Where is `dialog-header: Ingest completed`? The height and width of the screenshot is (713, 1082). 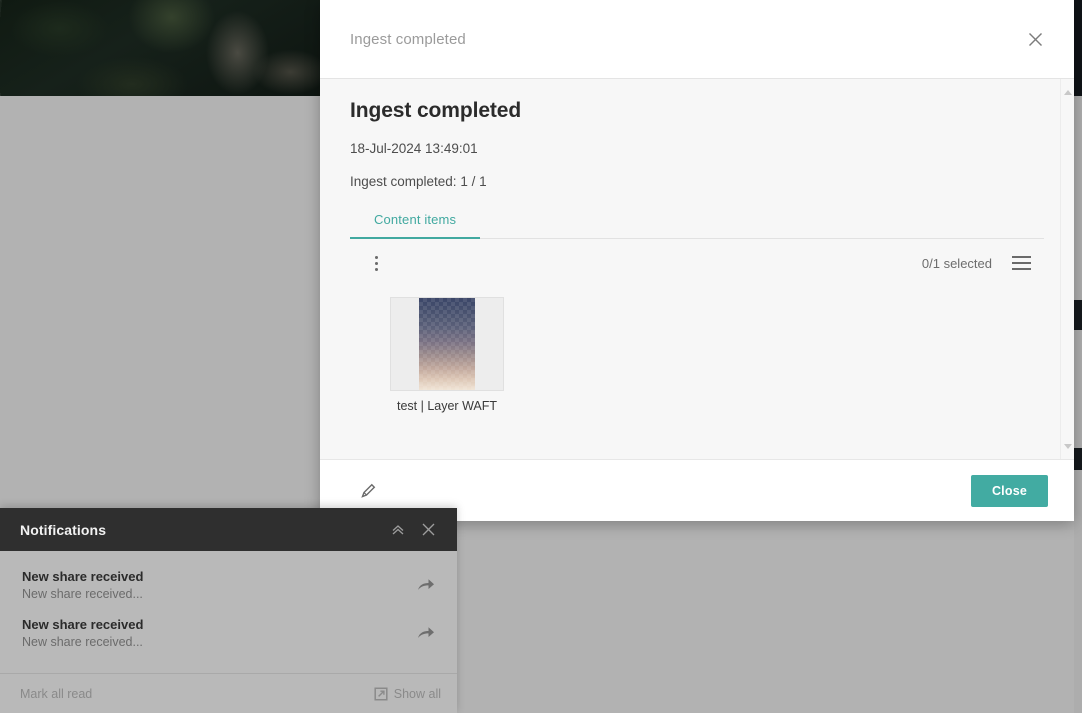 dialog-header: Ingest completed is located at coordinates (697, 39).